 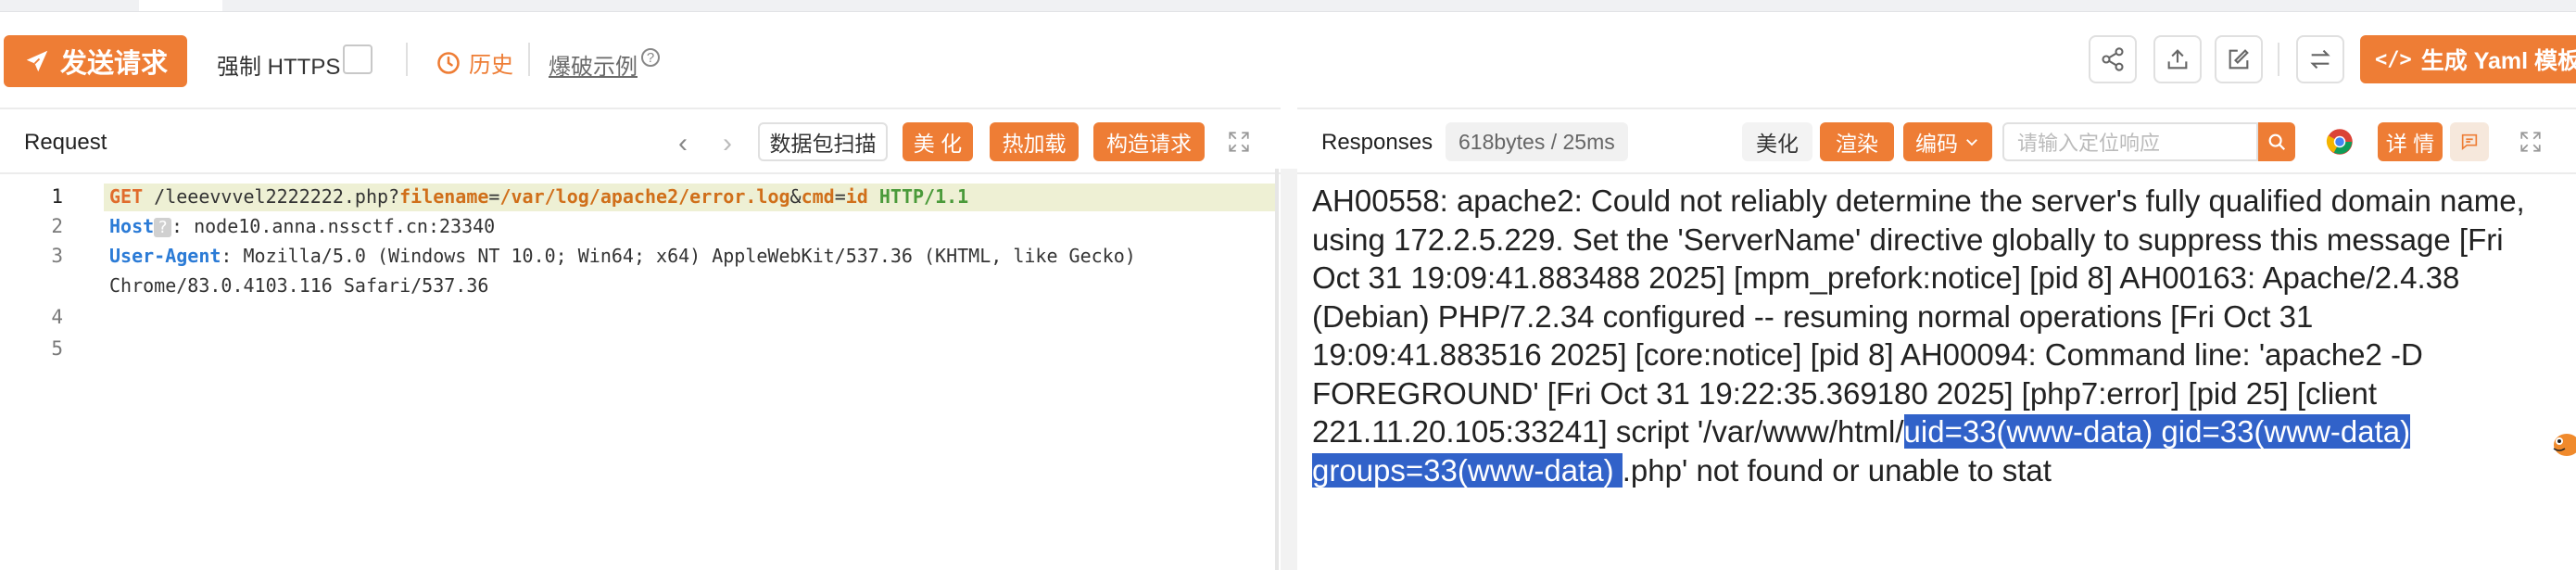 What do you see at coordinates (1377, 142) in the screenshot?
I see `responses-title: Responses` at bounding box center [1377, 142].